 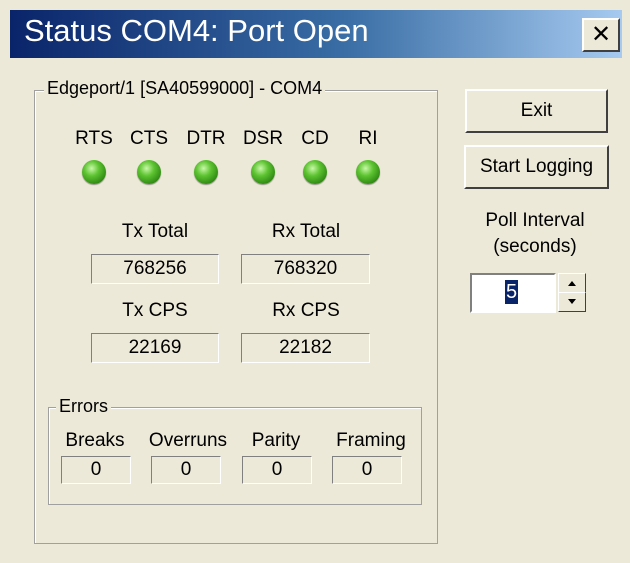 I want to click on rx-total-label: Rx Total, so click(x=306, y=231).